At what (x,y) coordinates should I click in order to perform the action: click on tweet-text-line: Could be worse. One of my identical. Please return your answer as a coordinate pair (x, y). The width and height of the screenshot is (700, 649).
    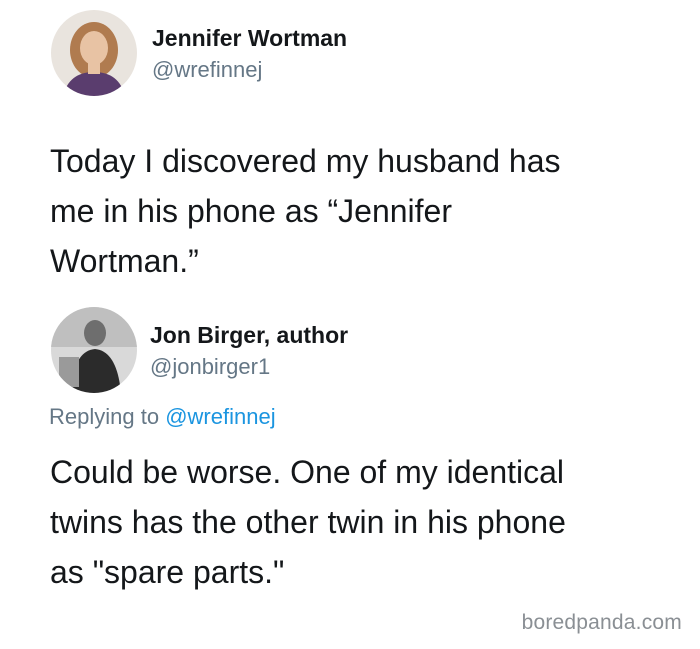
    Looking at the image, I should click on (307, 472).